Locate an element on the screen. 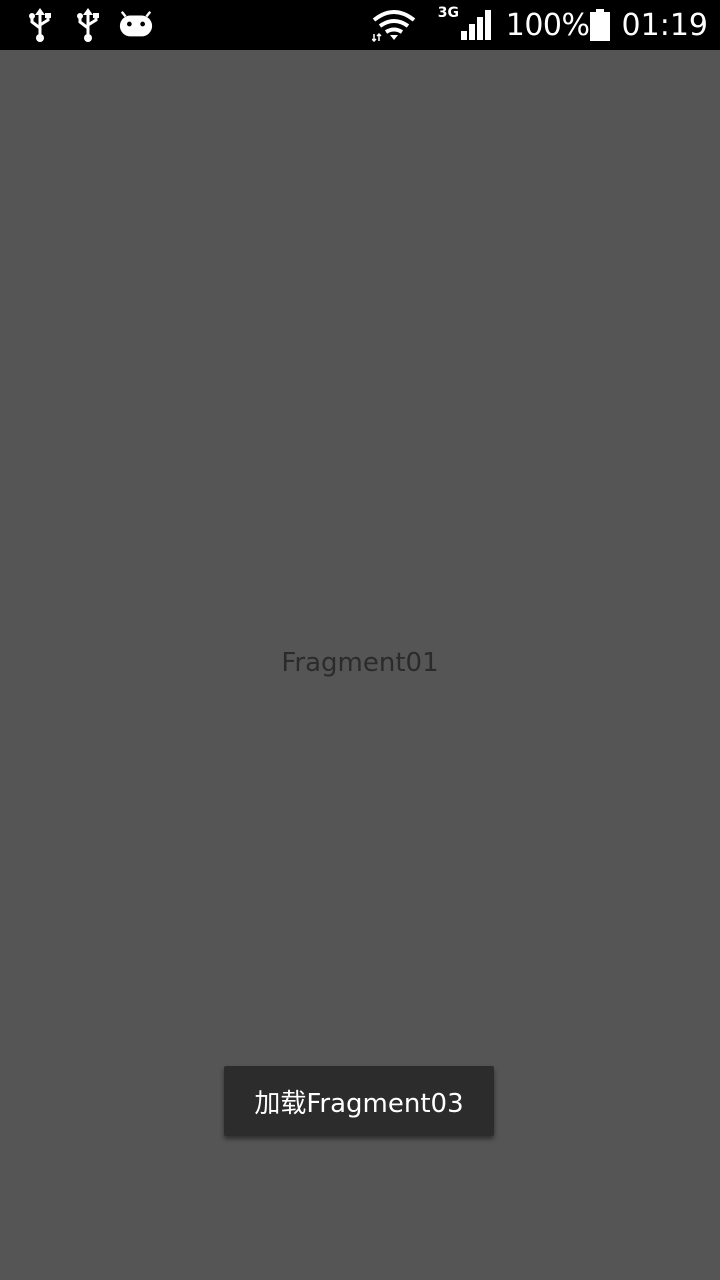  system-icons: 3G 100% 01:19 is located at coordinates (539, 24).